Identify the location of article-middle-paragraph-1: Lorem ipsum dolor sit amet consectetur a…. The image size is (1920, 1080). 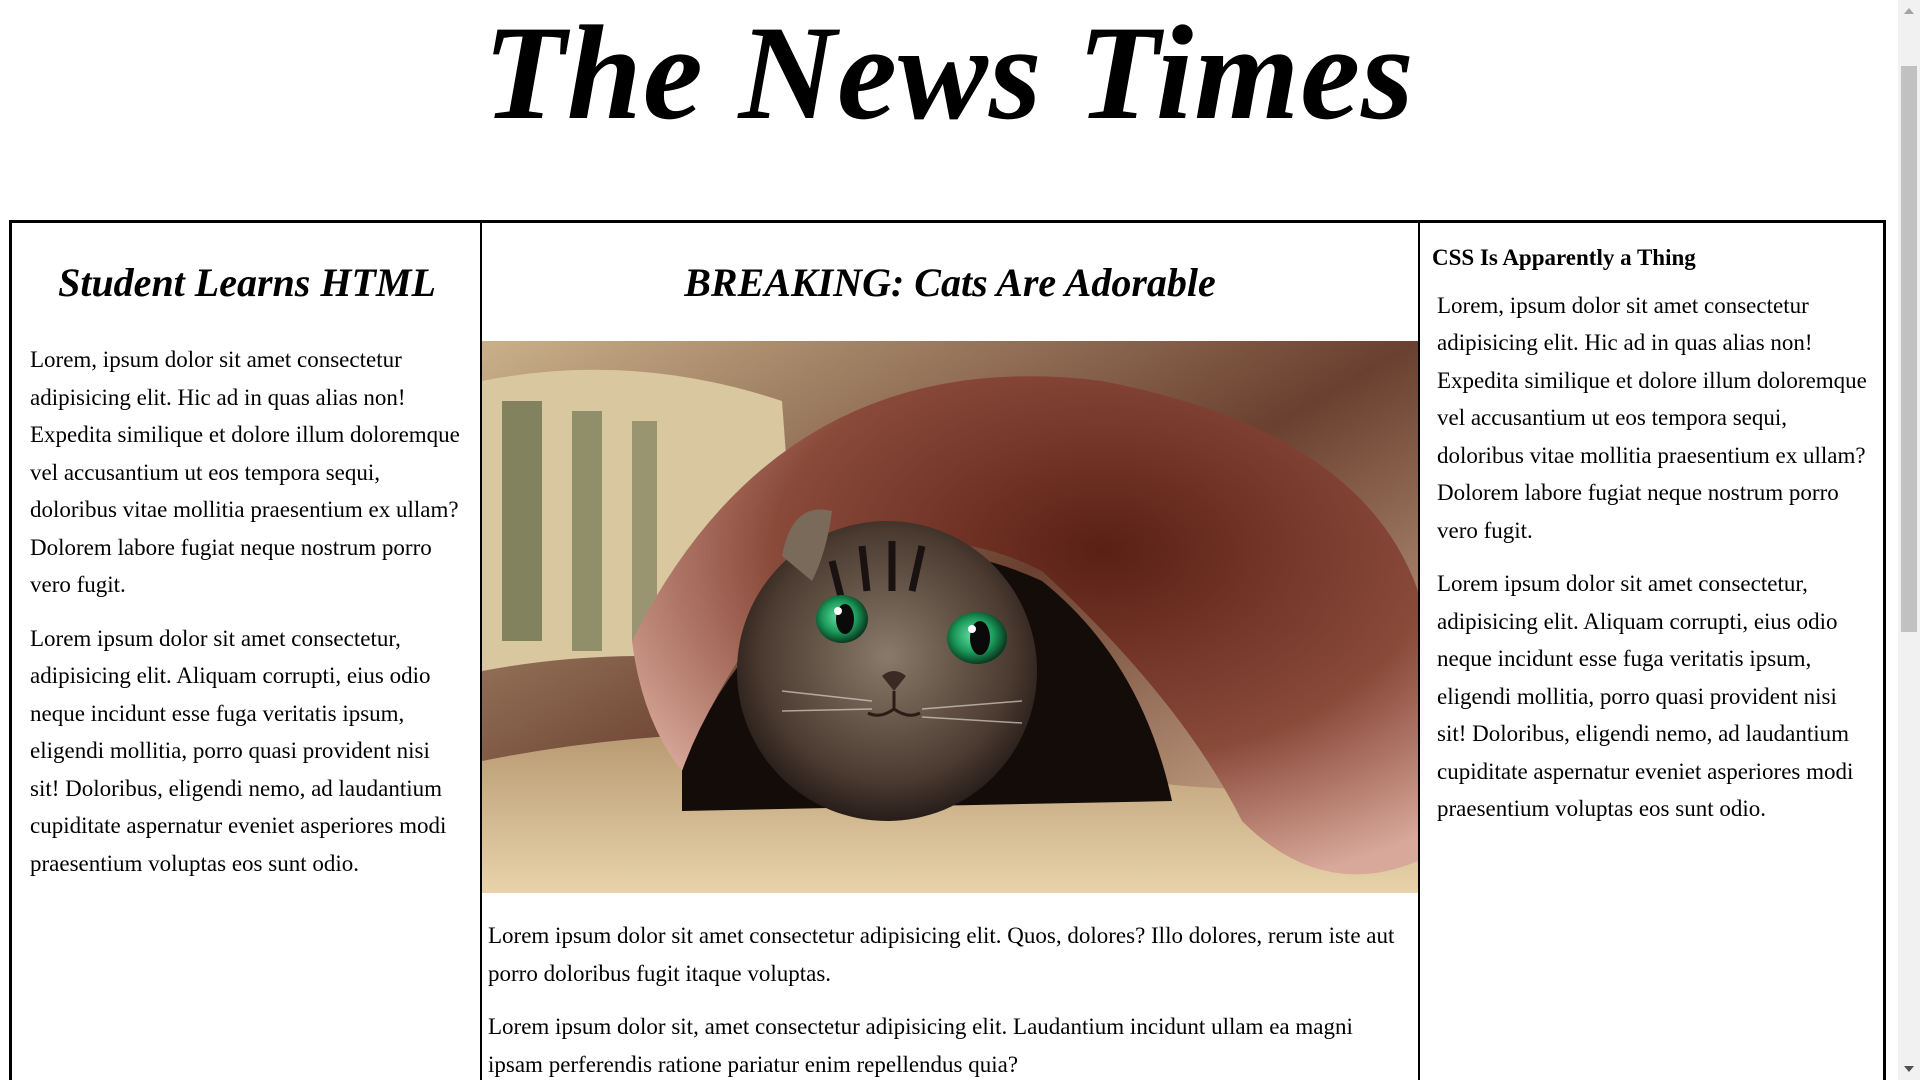
(941, 954).